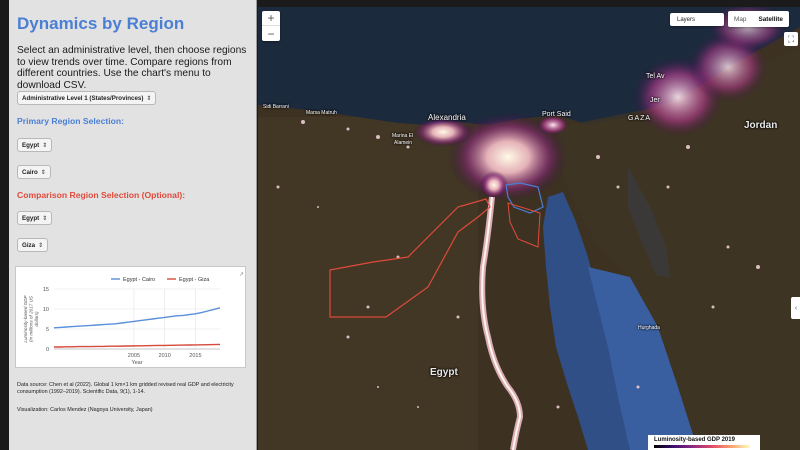 The height and width of the screenshot is (450, 800). What do you see at coordinates (795, 308) in the screenshot?
I see `chevron-left-icon: ‹` at bounding box center [795, 308].